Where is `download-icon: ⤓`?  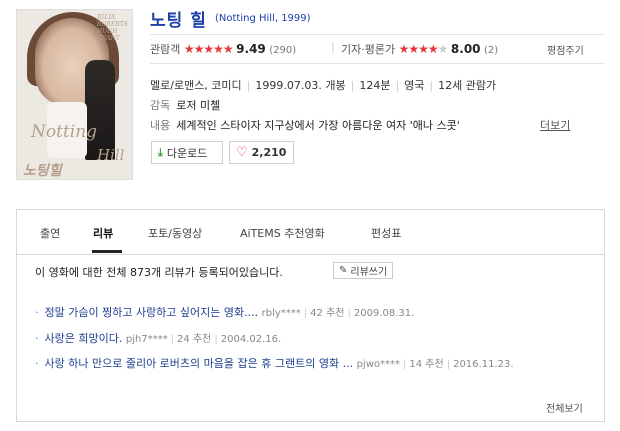 download-icon: ⤓ is located at coordinates (160, 152).